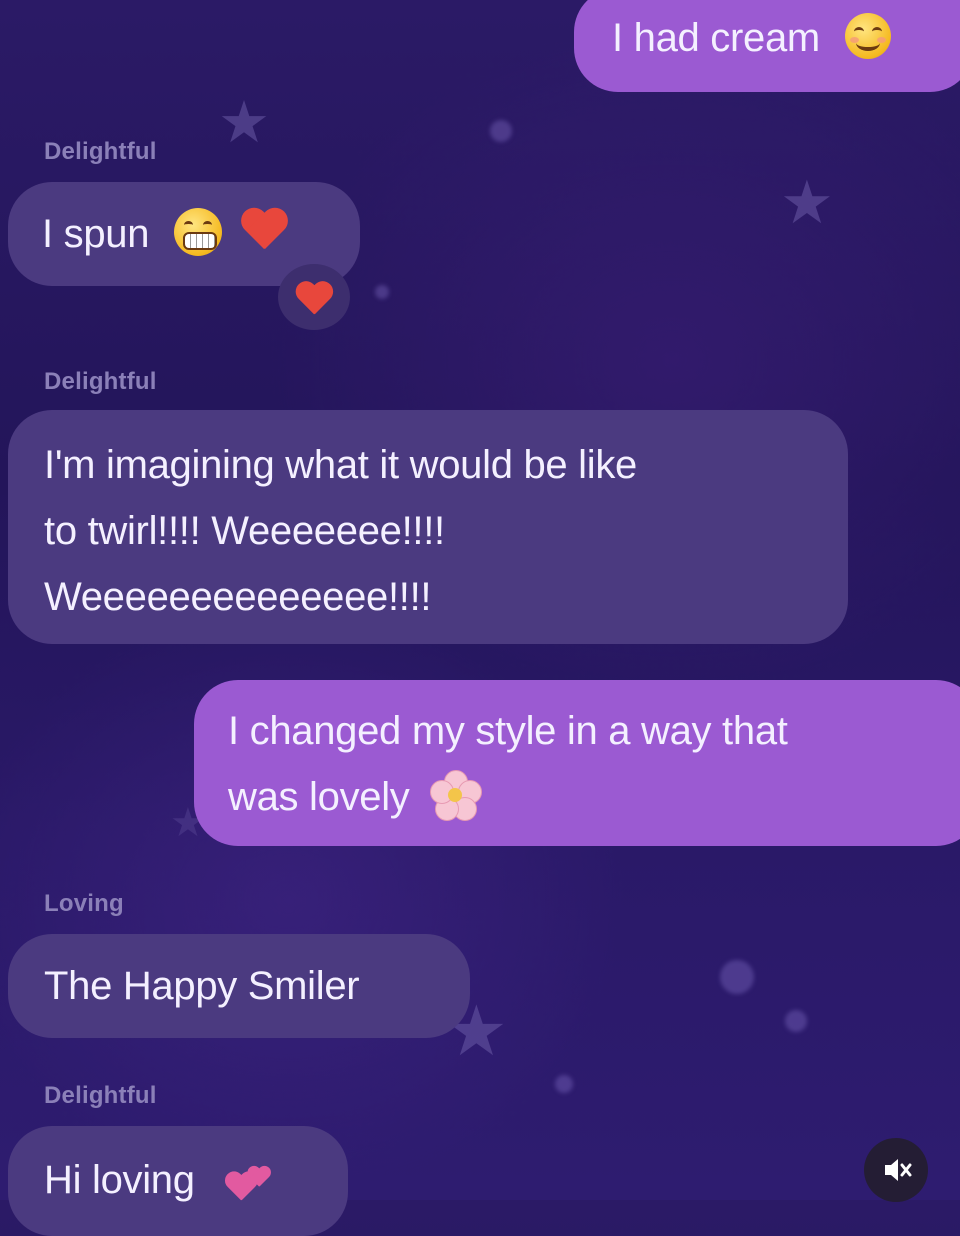 This screenshot has height=1236, width=960. I want to click on smiling-face-emoji, so click(867, 36).